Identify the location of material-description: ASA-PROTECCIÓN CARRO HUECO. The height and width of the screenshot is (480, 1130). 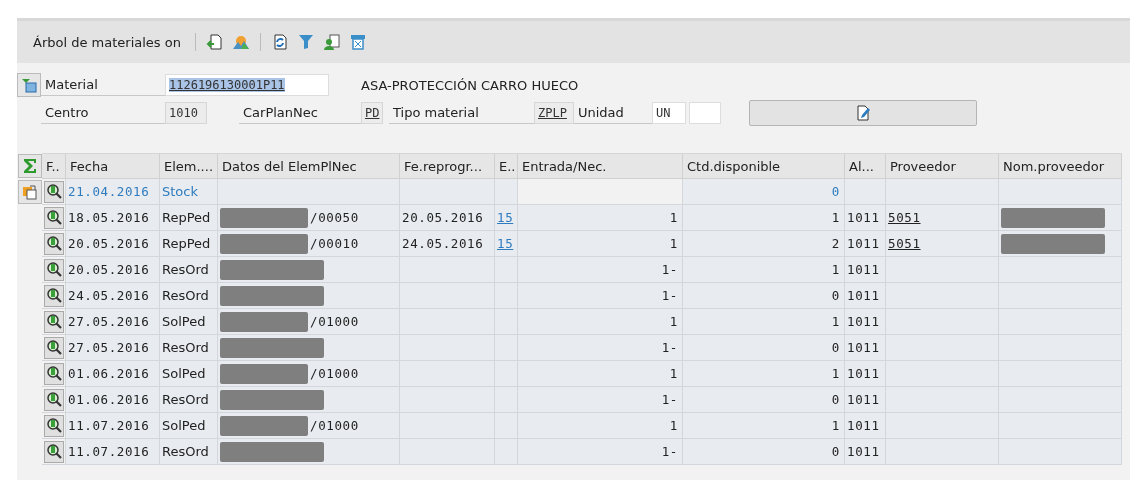
(470, 85).